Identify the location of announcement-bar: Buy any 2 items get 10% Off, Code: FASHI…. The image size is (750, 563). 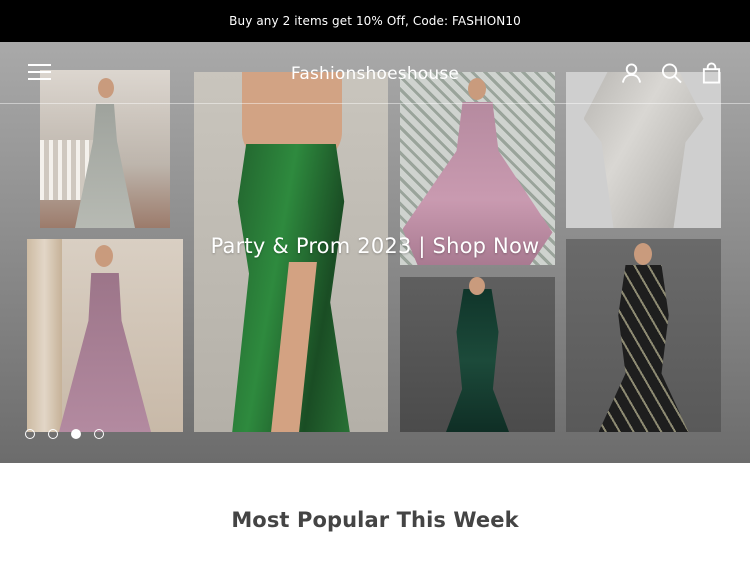
(375, 21).